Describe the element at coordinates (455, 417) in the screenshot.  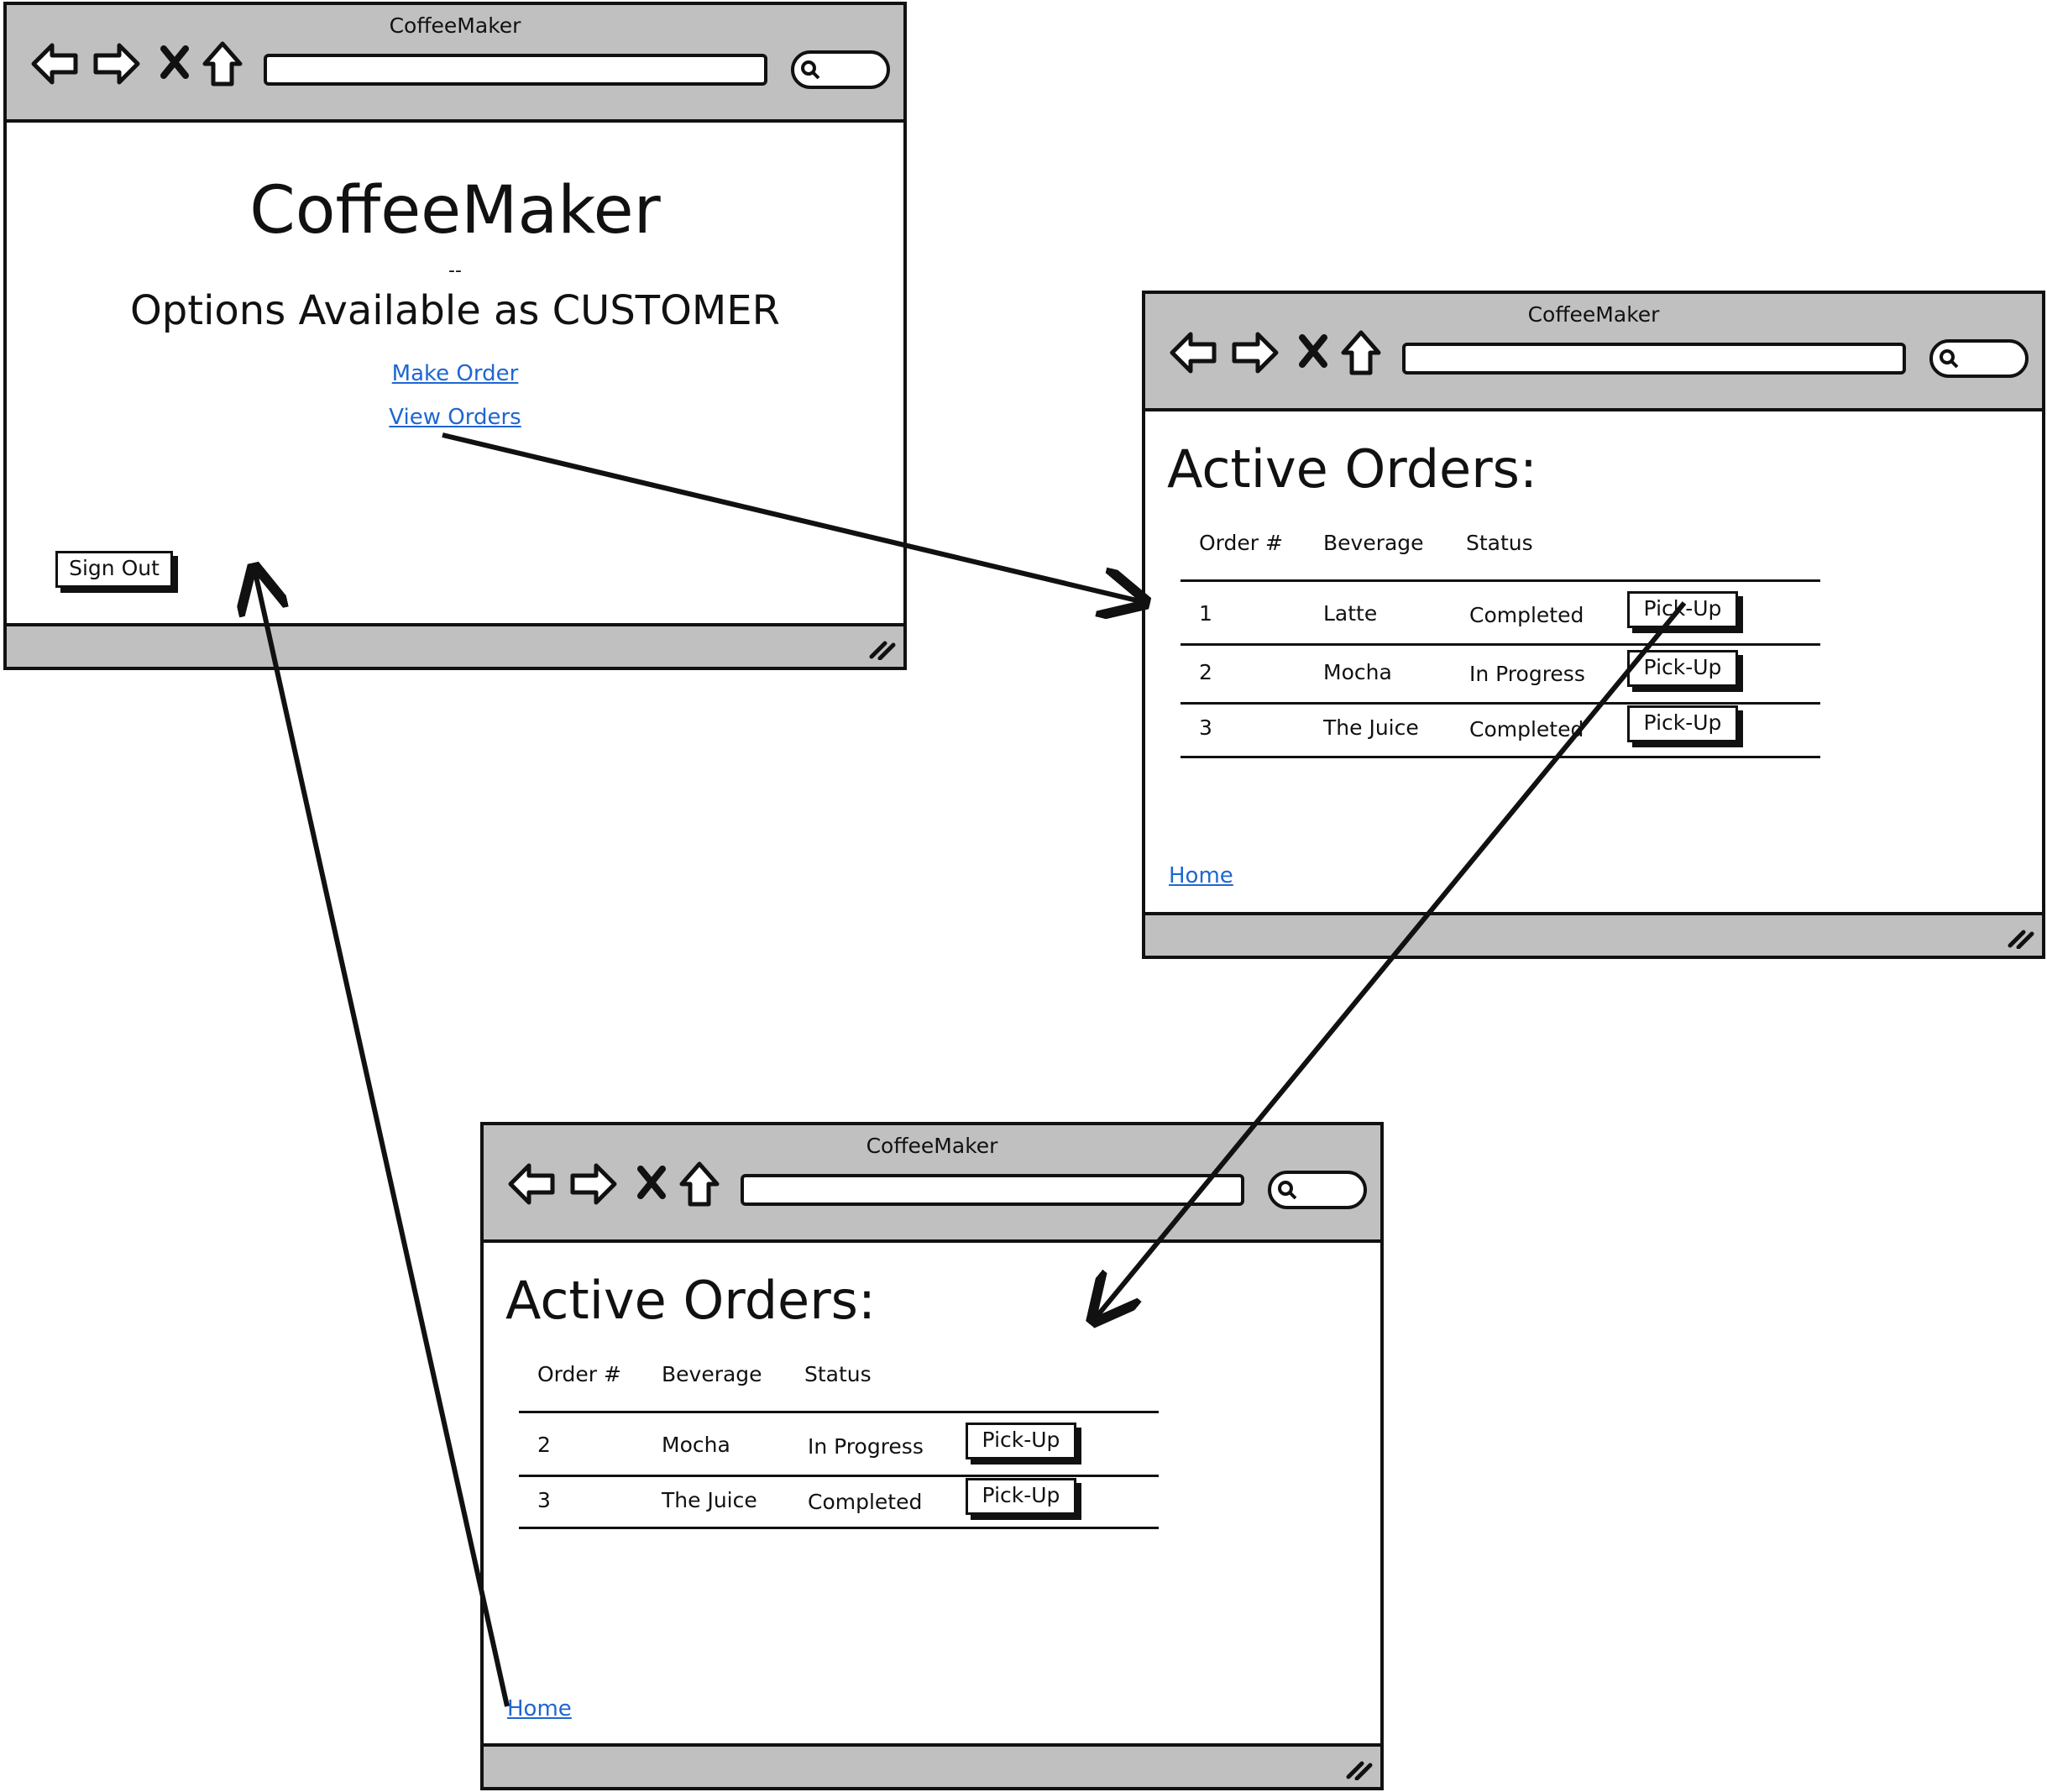
I see `view-orders-link: View Orders` at that location.